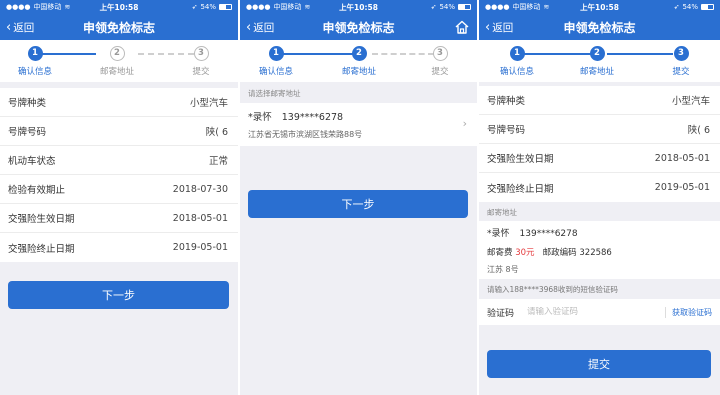 This screenshot has width=720, height=395. I want to click on fee-value: 30元, so click(525, 253).